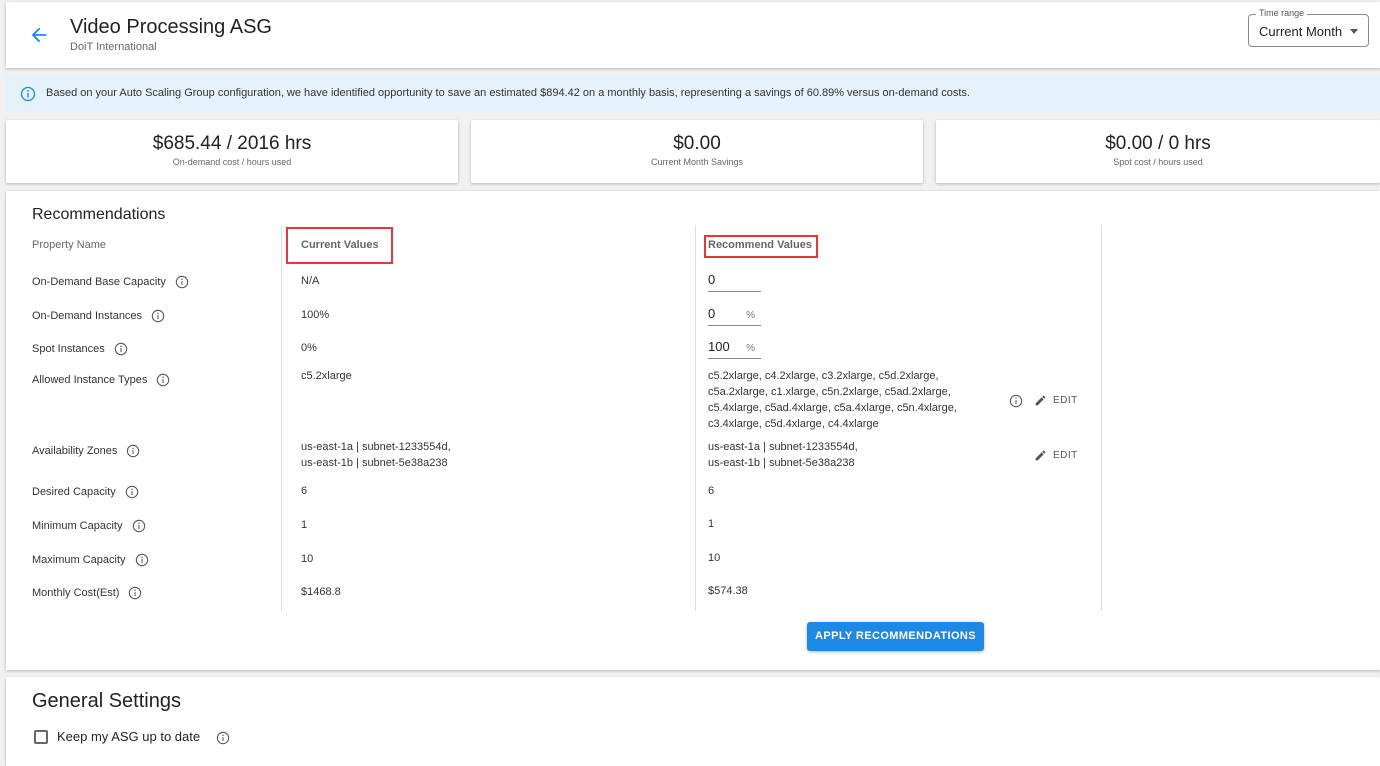  Describe the element at coordinates (74, 491) in the screenshot. I see `property-label: Desired Capacity` at that location.